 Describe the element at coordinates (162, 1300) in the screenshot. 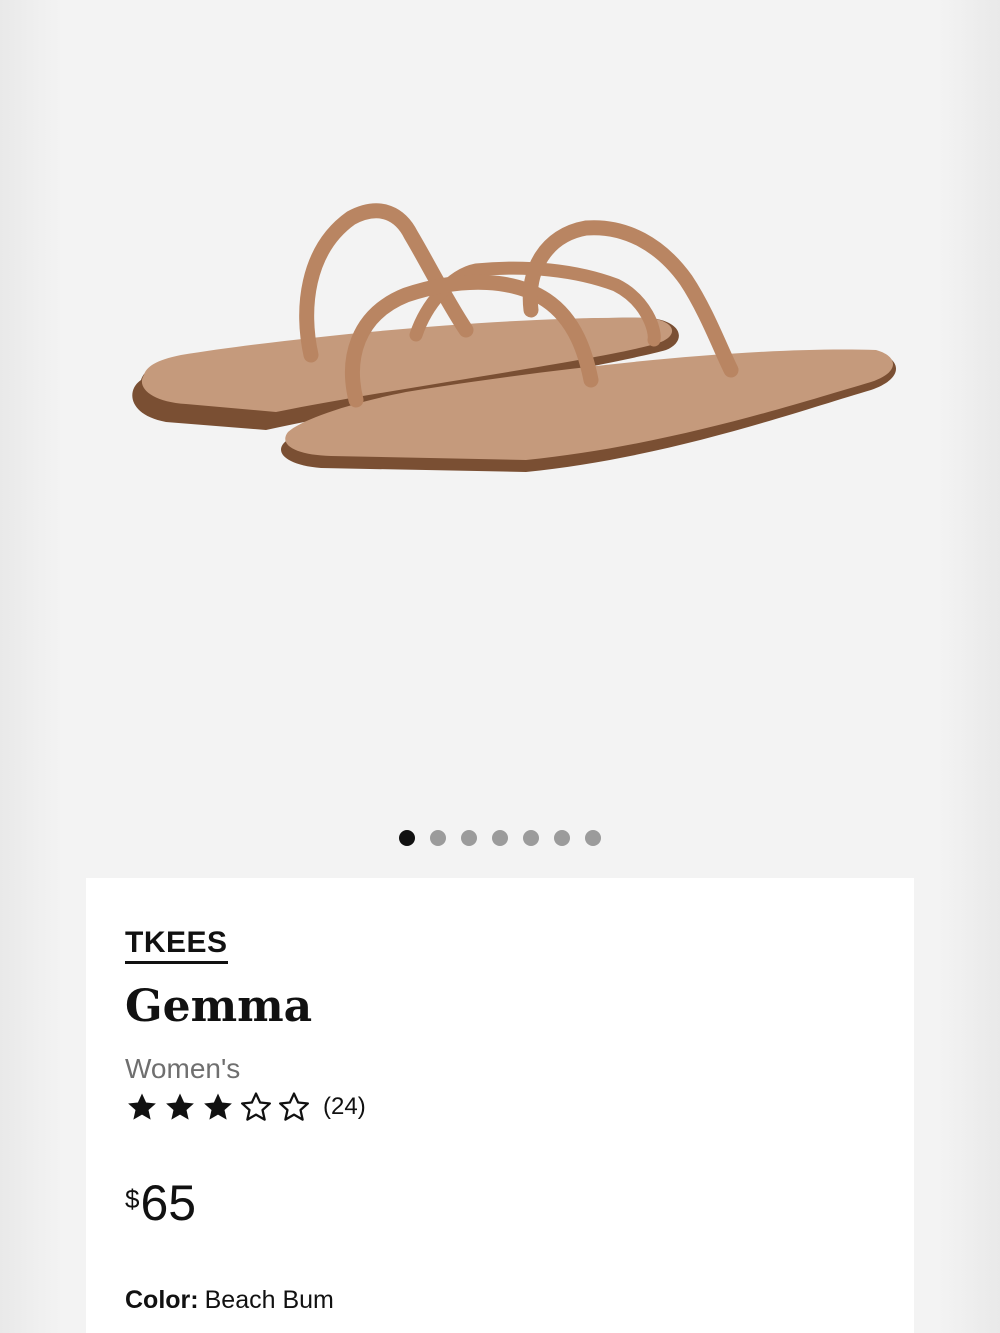

I see `color-label: Color:` at that location.